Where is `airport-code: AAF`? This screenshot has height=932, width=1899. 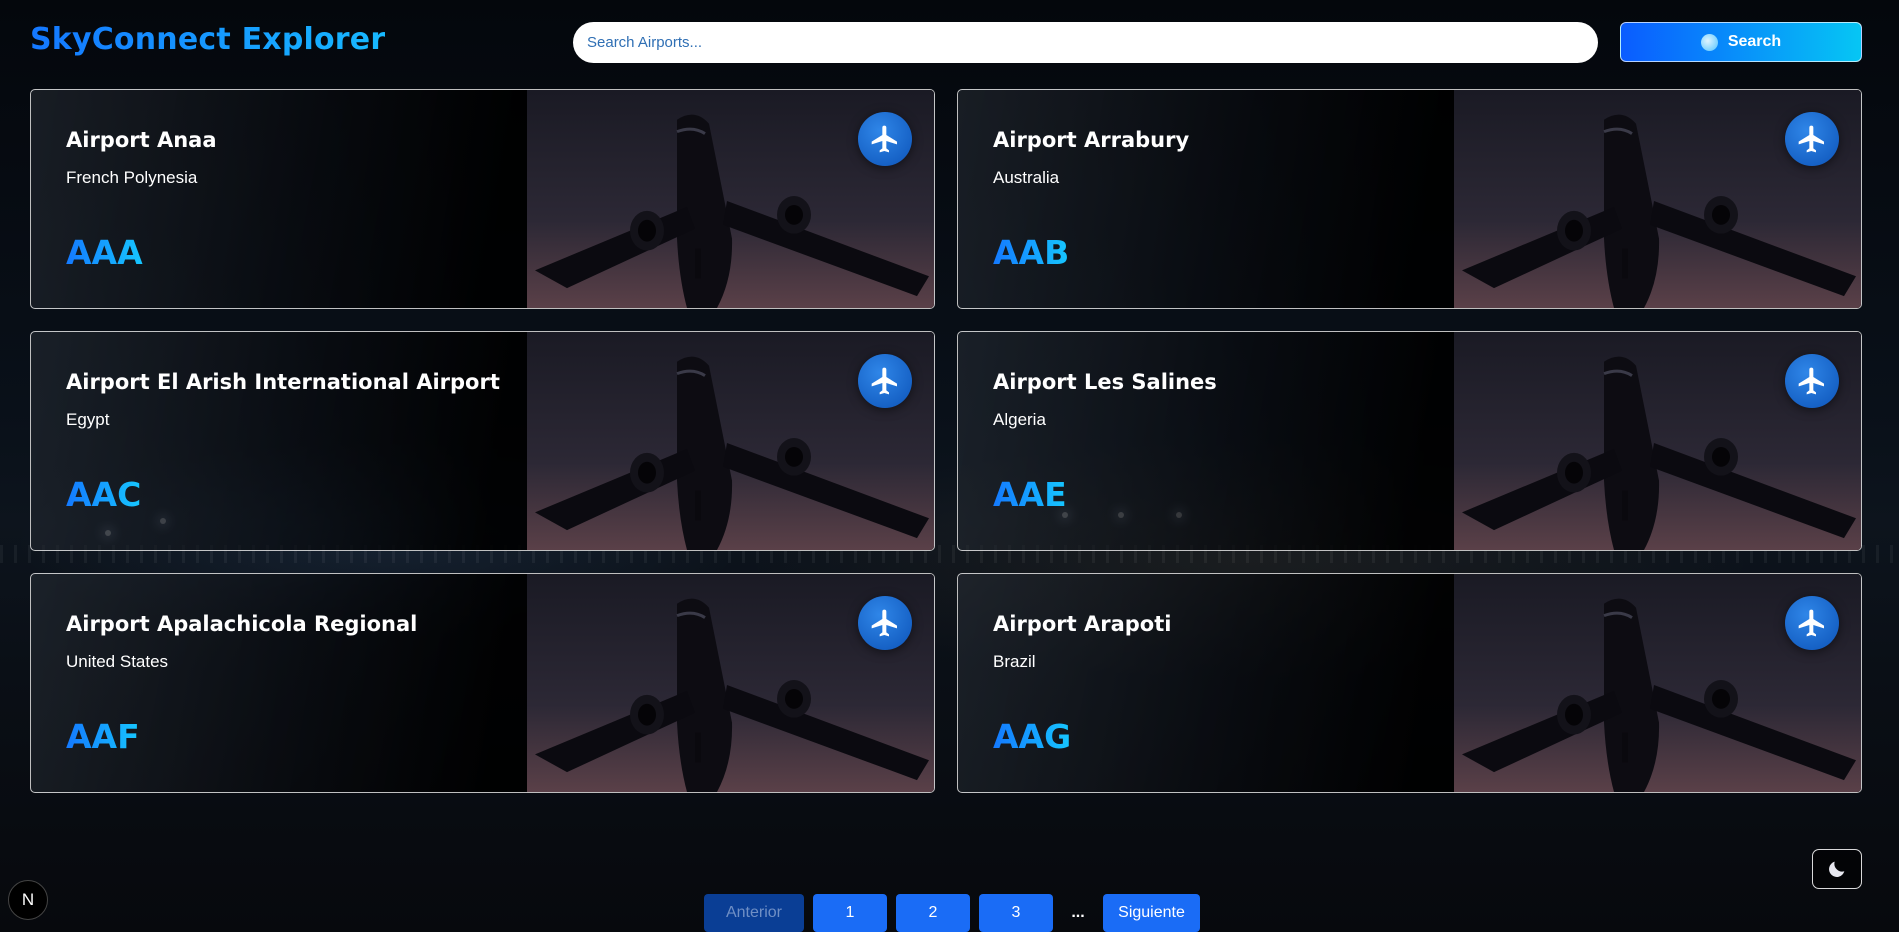
airport-code: AAF is located at coordinates (103, 736).